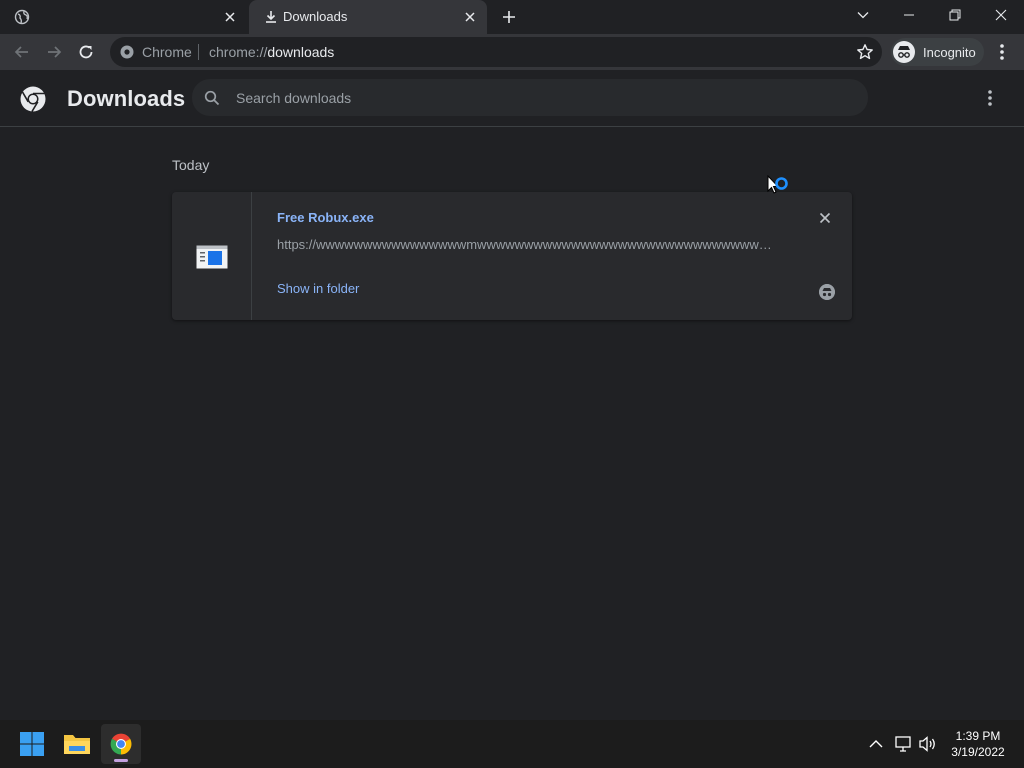 Image resolution: width=1024 pixels, height=768 pixels. Describe the element at coordinates (827, 292) in the screenshot. I see `incognito-badge-icon` at that location.